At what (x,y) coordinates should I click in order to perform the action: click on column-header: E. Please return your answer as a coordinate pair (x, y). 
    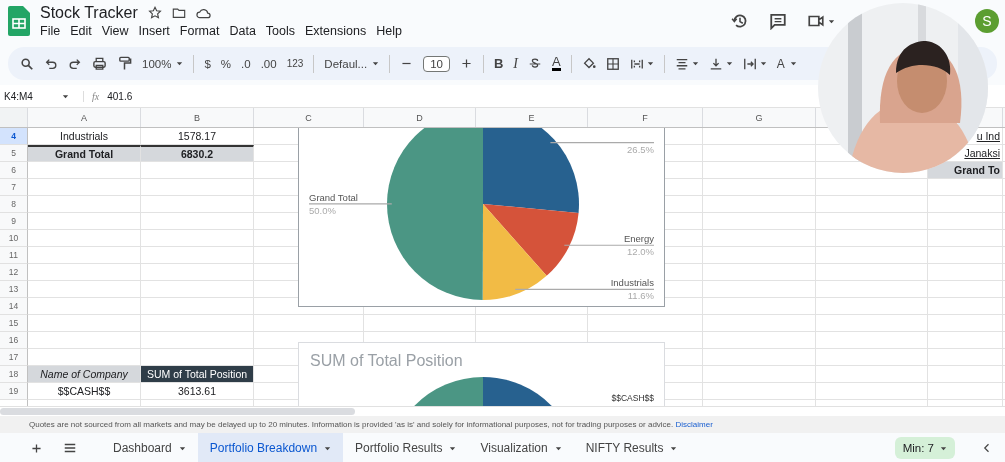
    Looking at the image, I should click on (531, 117).